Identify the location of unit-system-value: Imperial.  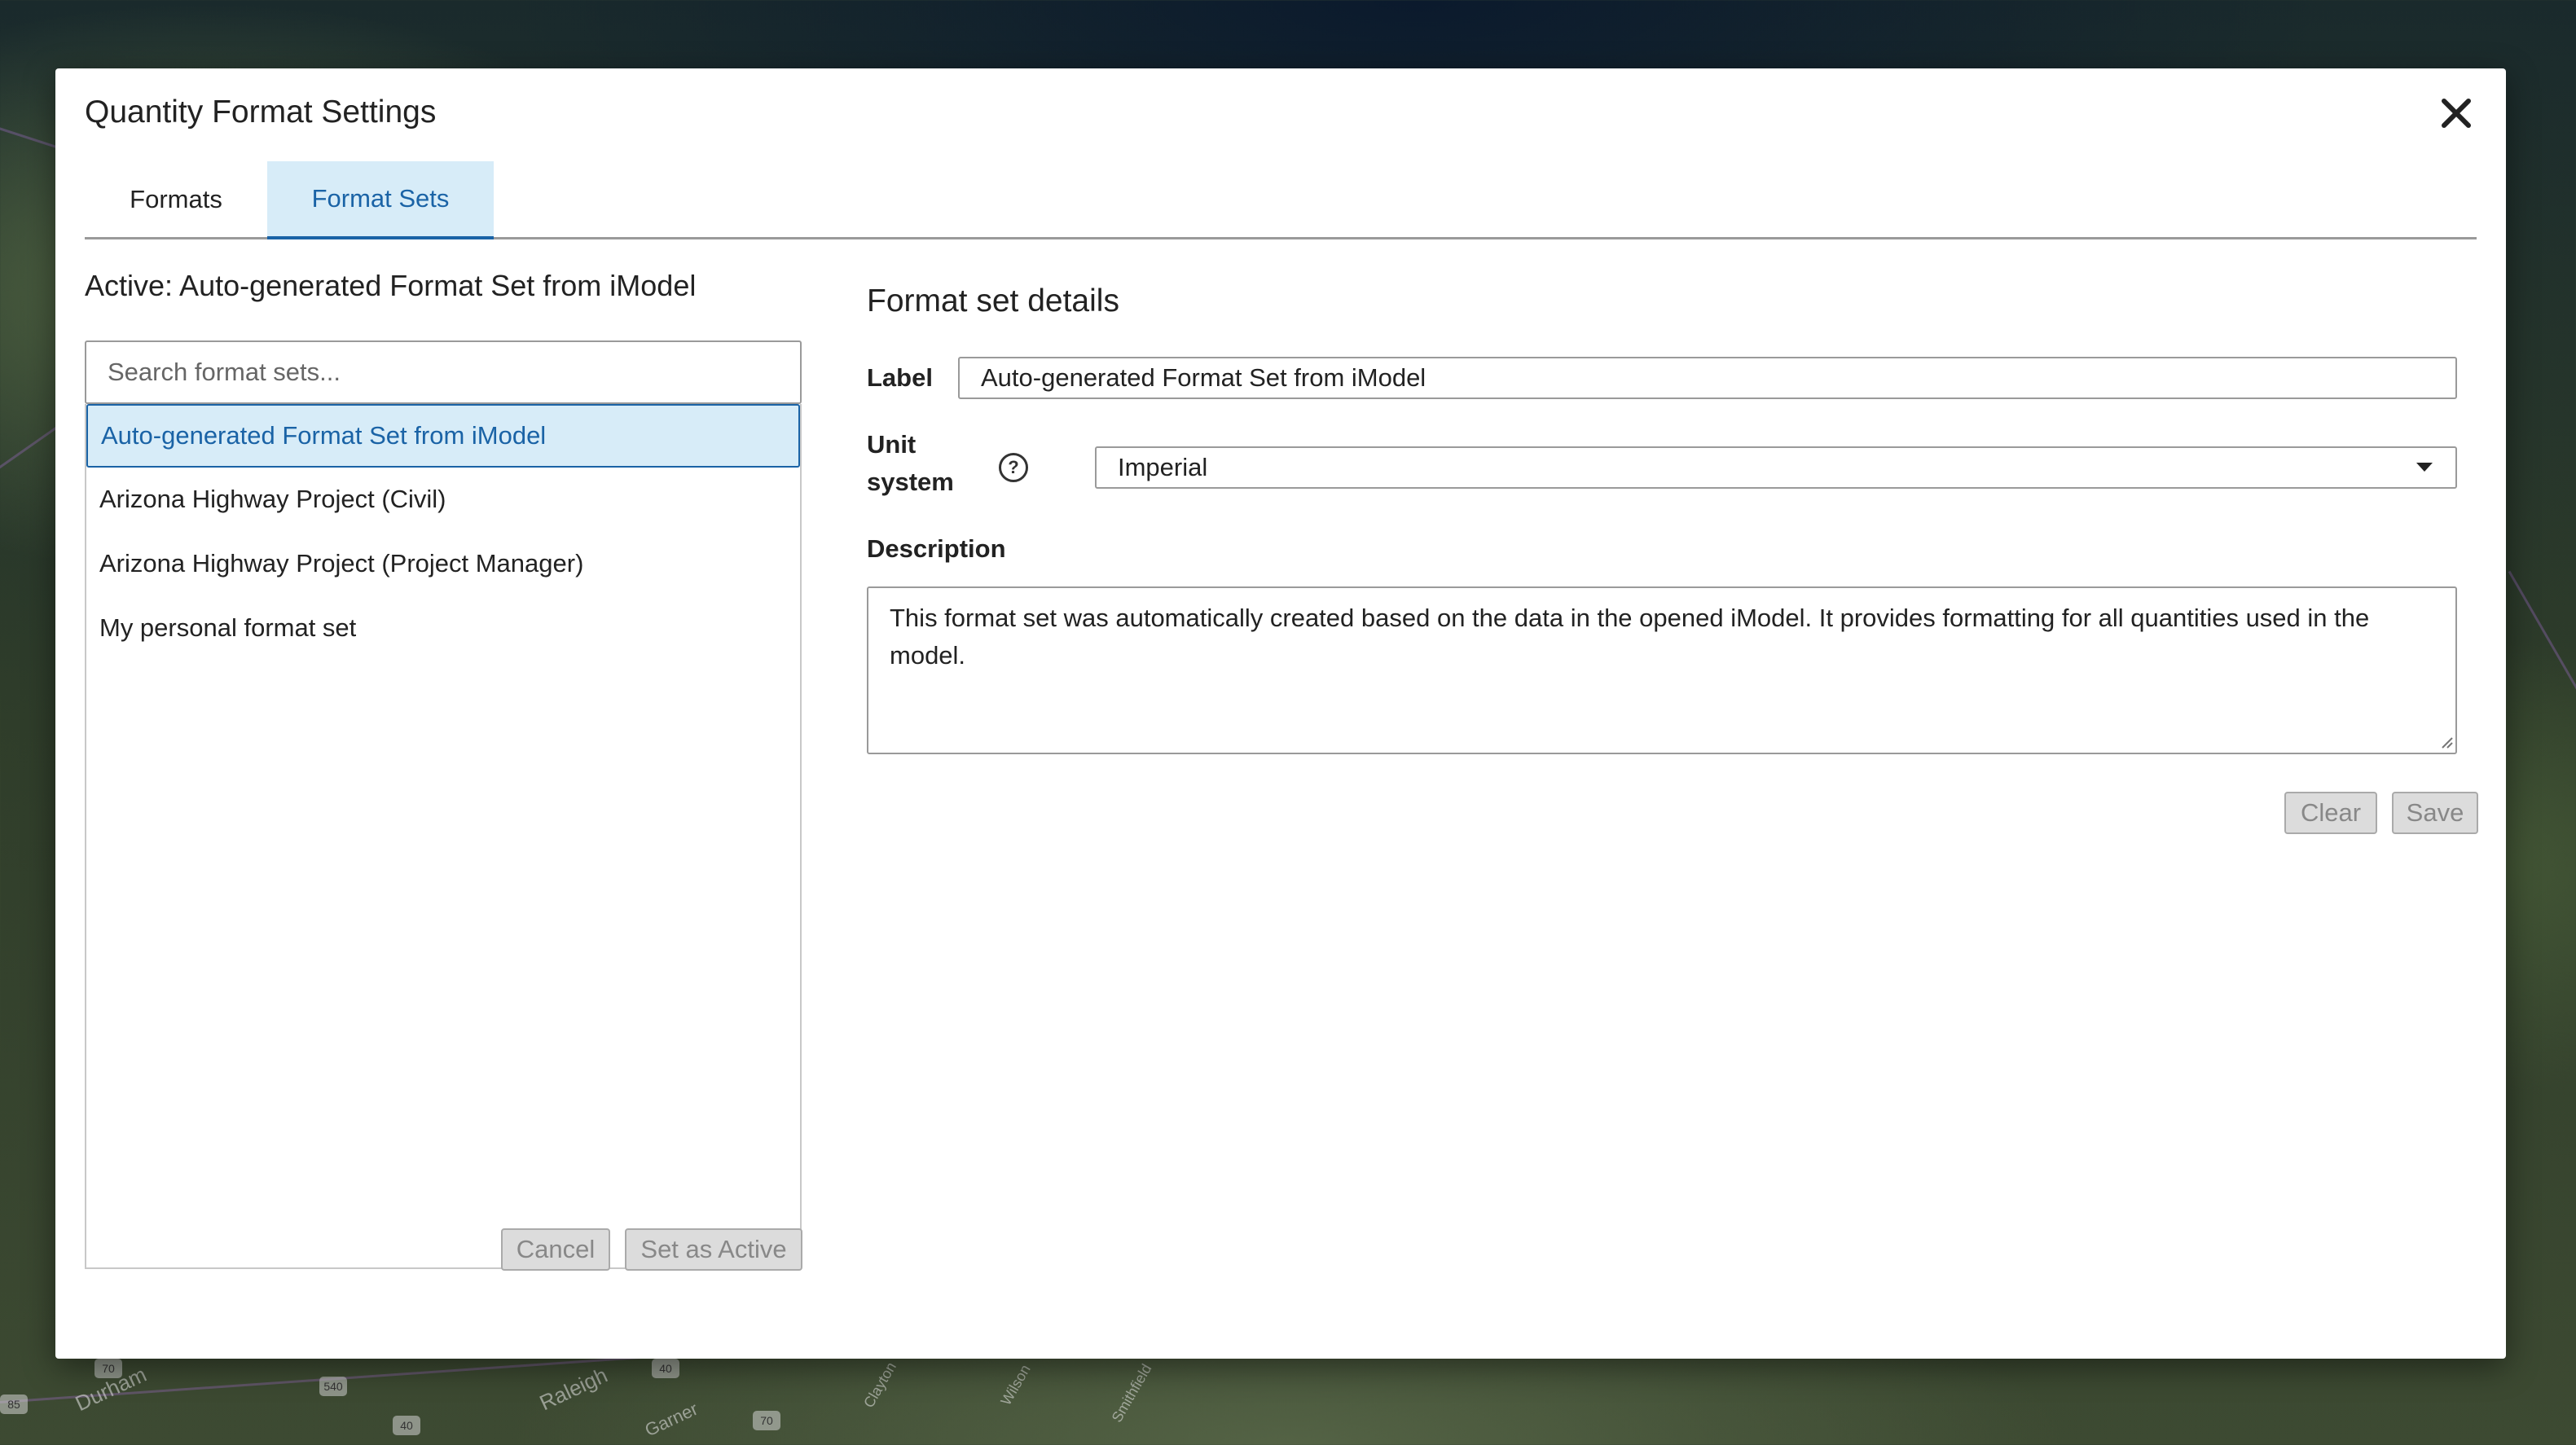
(1163, 467).